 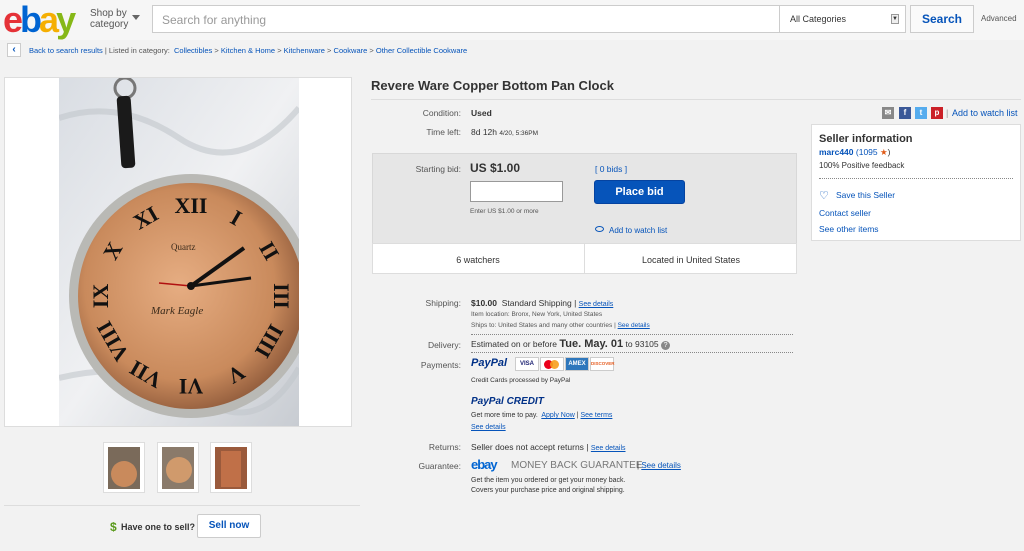 What do you see at coordinates (866, 139) in the screenshot?
I see `seller-info-heading: Seller information` at bounding box center [866, 139].